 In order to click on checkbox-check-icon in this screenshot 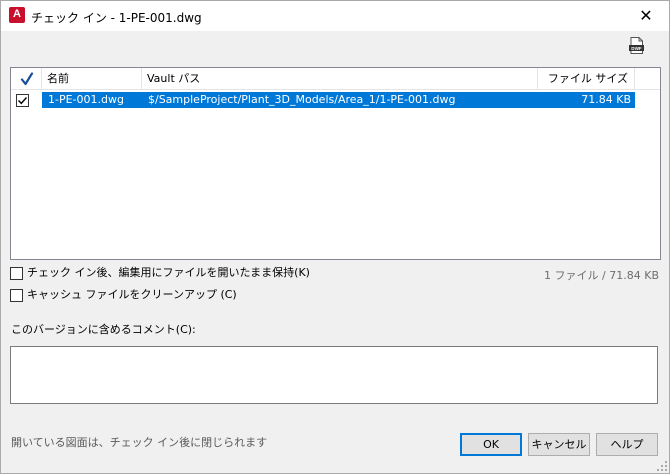, I will do `click(23, 101)`.